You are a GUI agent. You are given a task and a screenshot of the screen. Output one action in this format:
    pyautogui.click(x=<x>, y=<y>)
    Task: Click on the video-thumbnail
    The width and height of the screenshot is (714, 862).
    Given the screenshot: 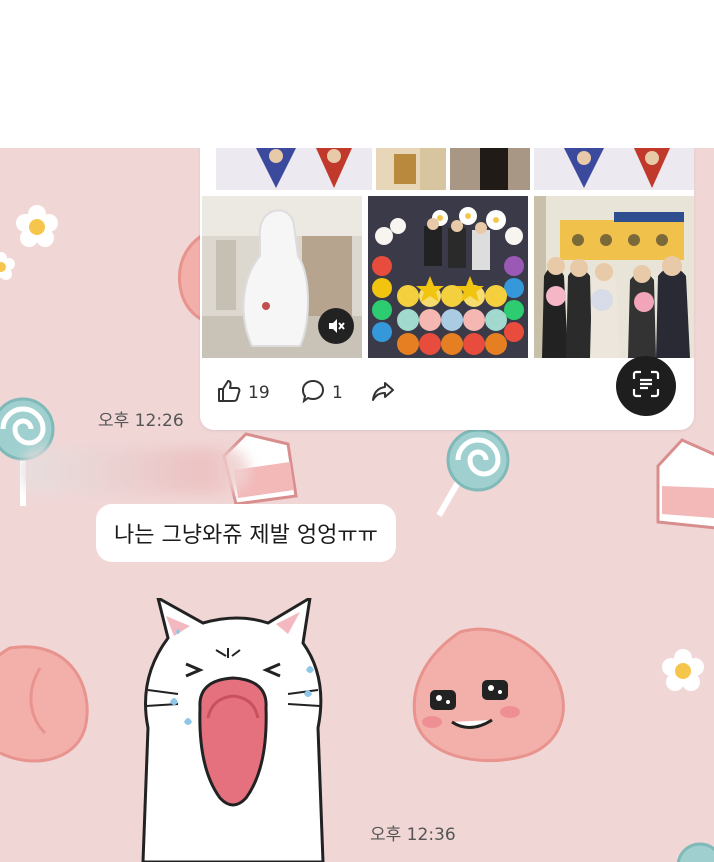 What is the action you would take?
    pyautogui.click(x=282, y=277)
    